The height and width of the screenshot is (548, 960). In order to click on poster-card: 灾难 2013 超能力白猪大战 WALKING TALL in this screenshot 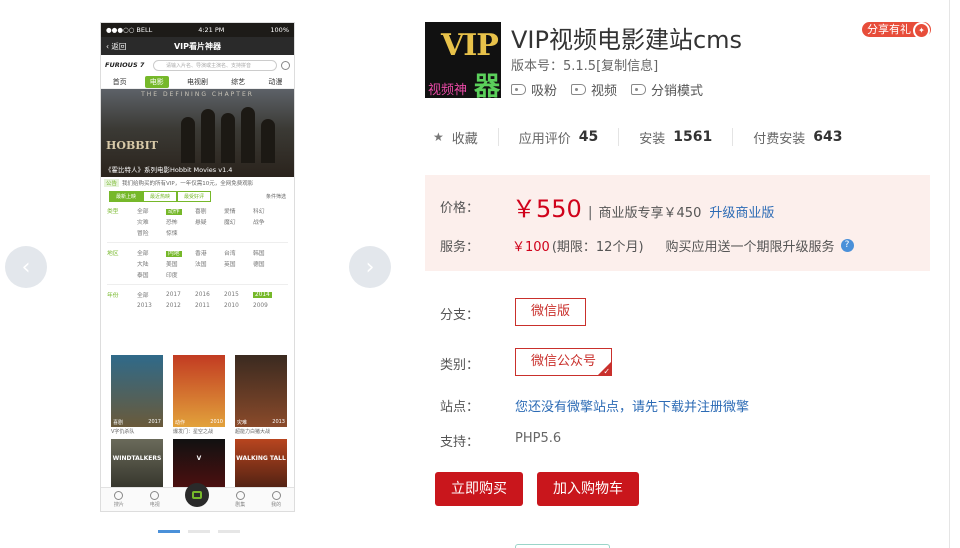, I will do `click(261, 427)`.